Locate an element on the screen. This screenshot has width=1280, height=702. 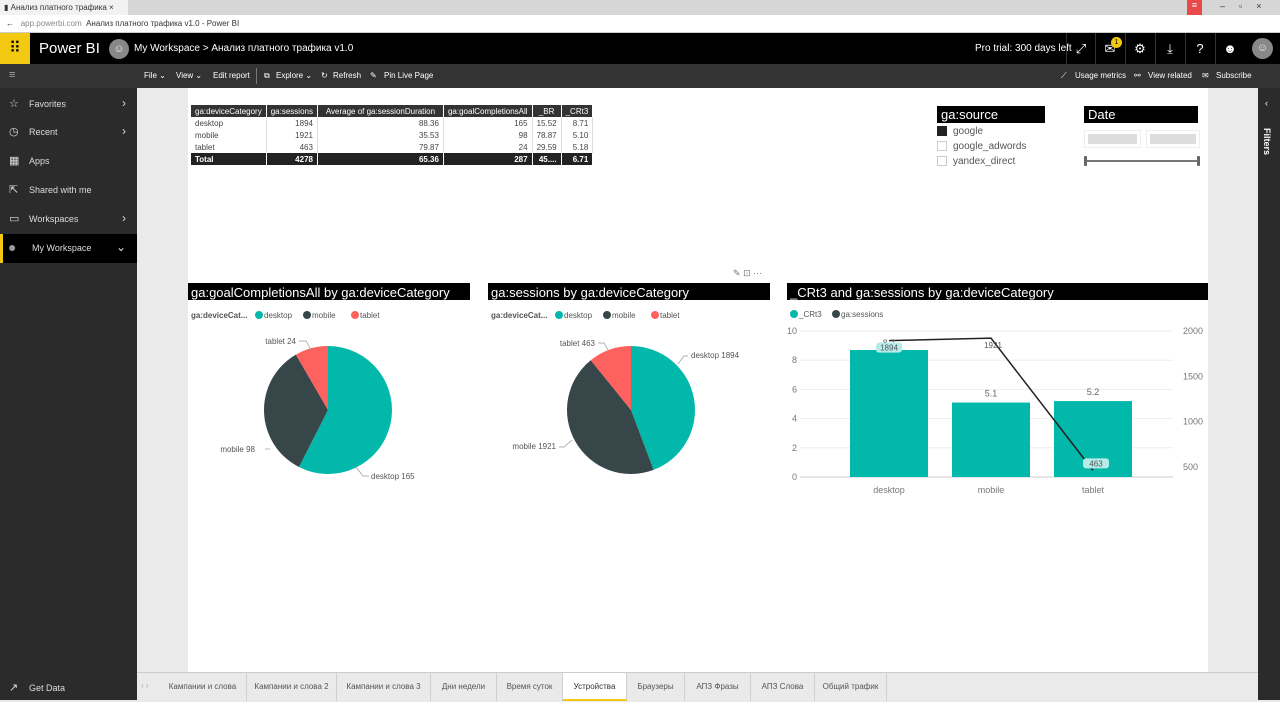
mail-icon: ✉ is located at coordinates (1205, 75).